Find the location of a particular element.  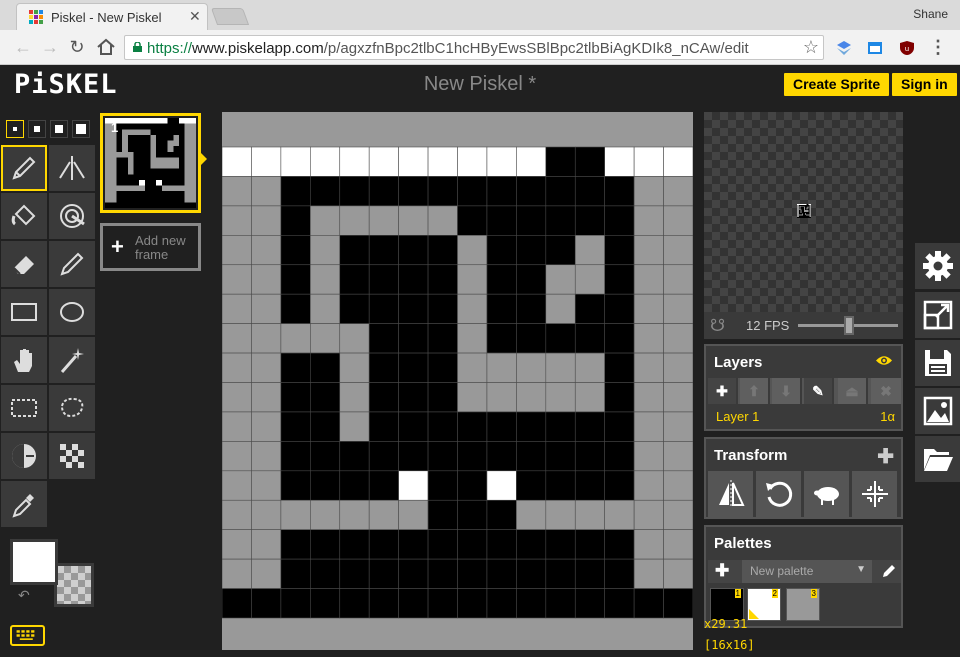

paint-bucket-tool is located at coordinates (24, 216).